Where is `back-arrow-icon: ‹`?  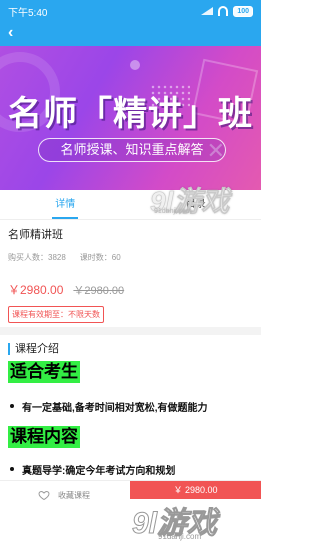
back-arrow-icon: ‹ is located at coordinates (10, 33).